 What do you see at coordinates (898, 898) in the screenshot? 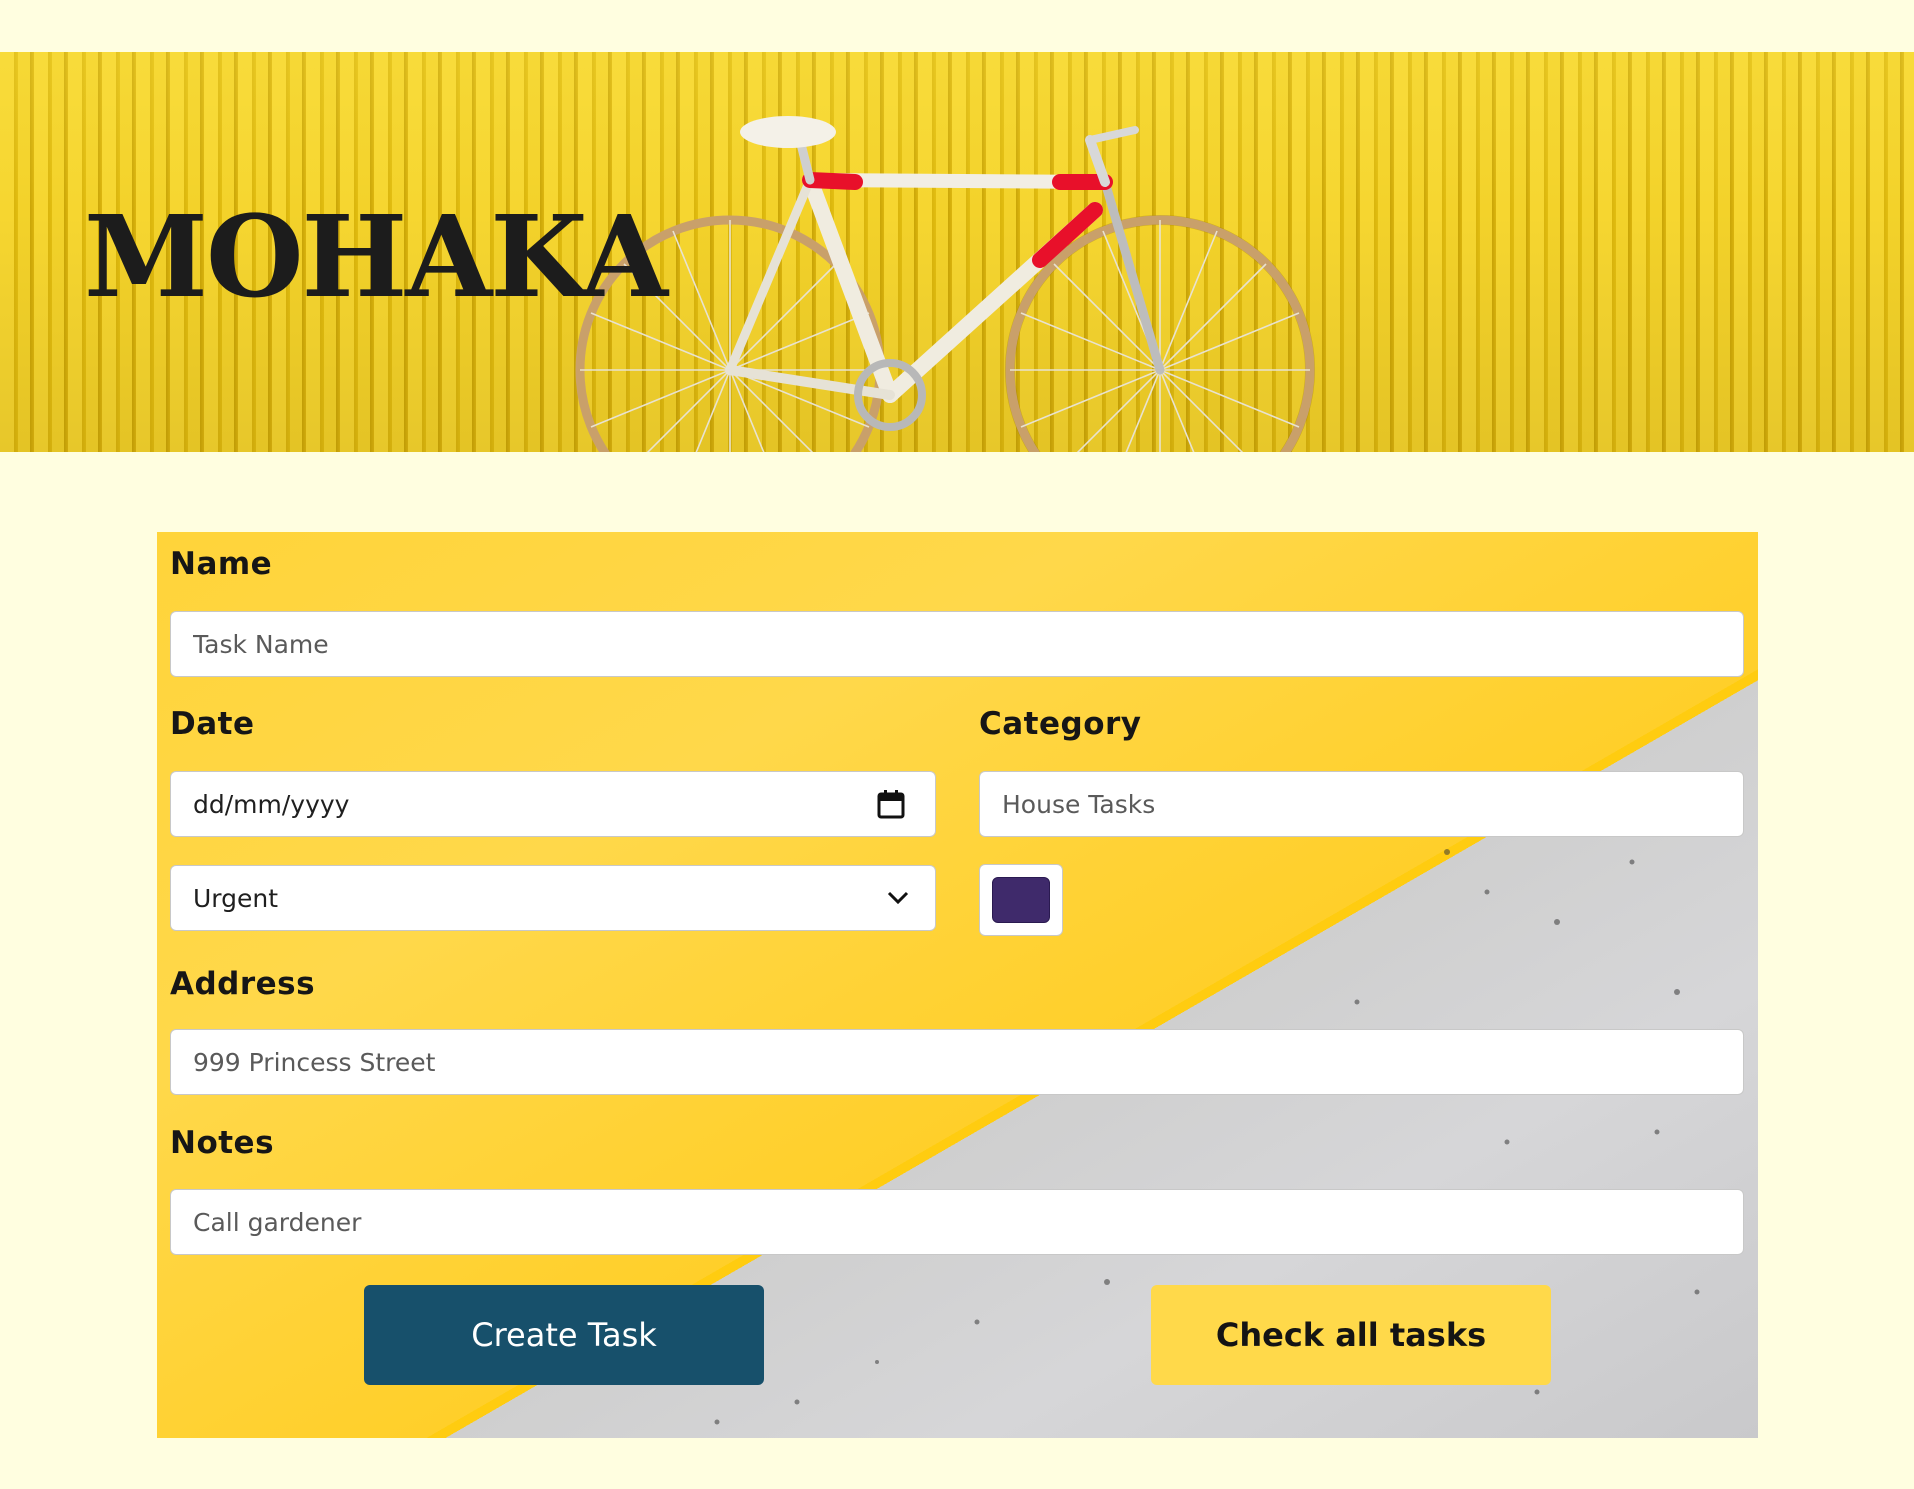
I see `chevron-down-icon` at bounding box center [898, 898].